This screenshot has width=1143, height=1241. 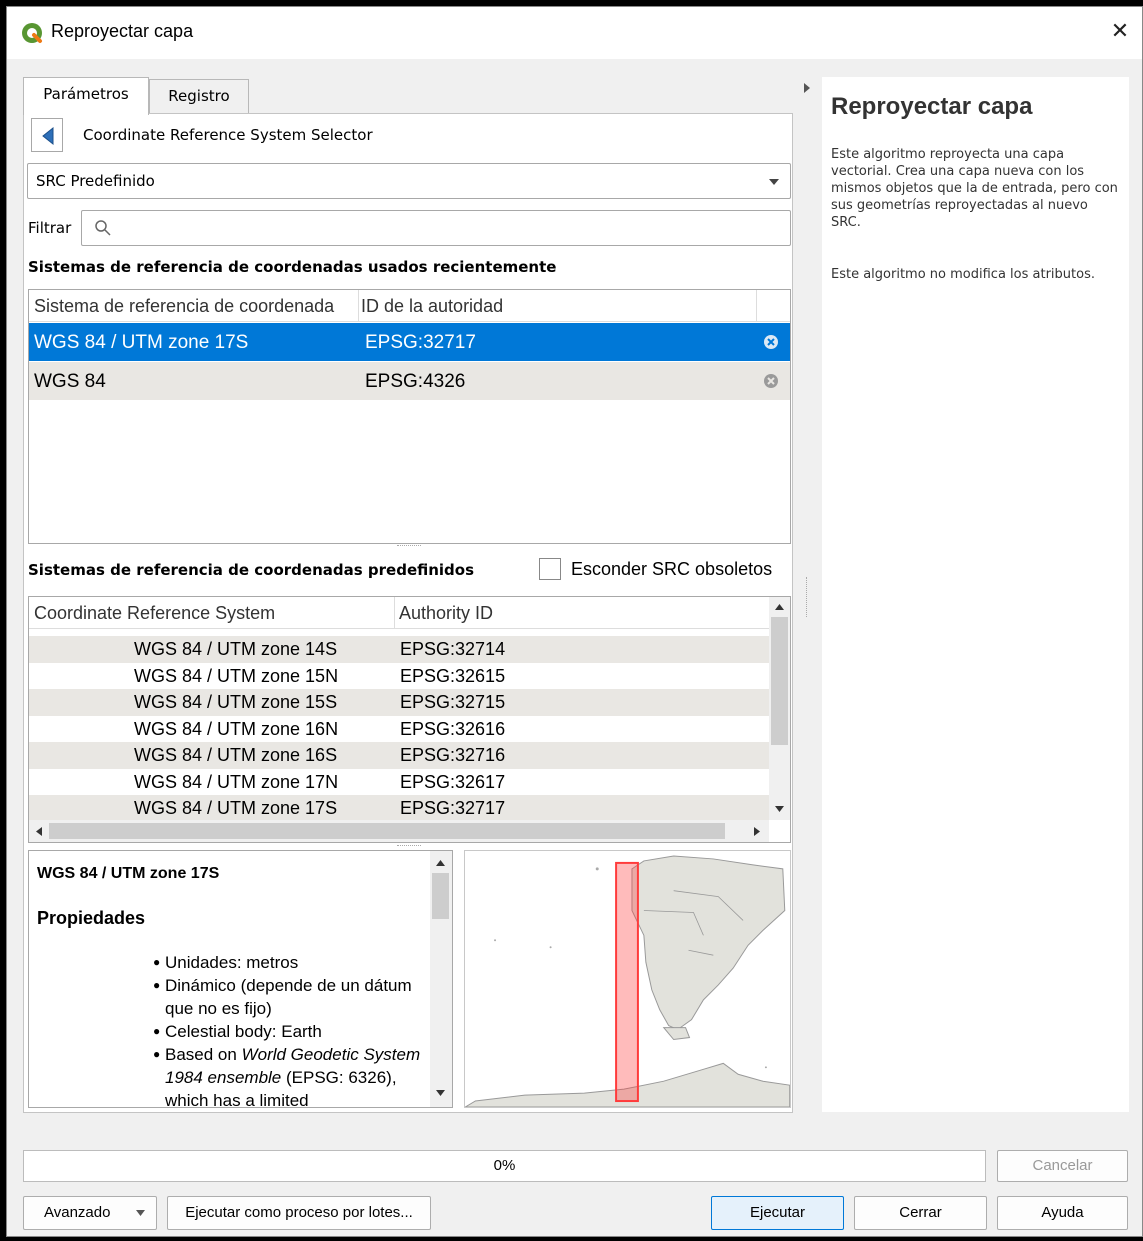 I want to click on list-item: ● Celestial body: Earth, so click(x=237, y=1031).